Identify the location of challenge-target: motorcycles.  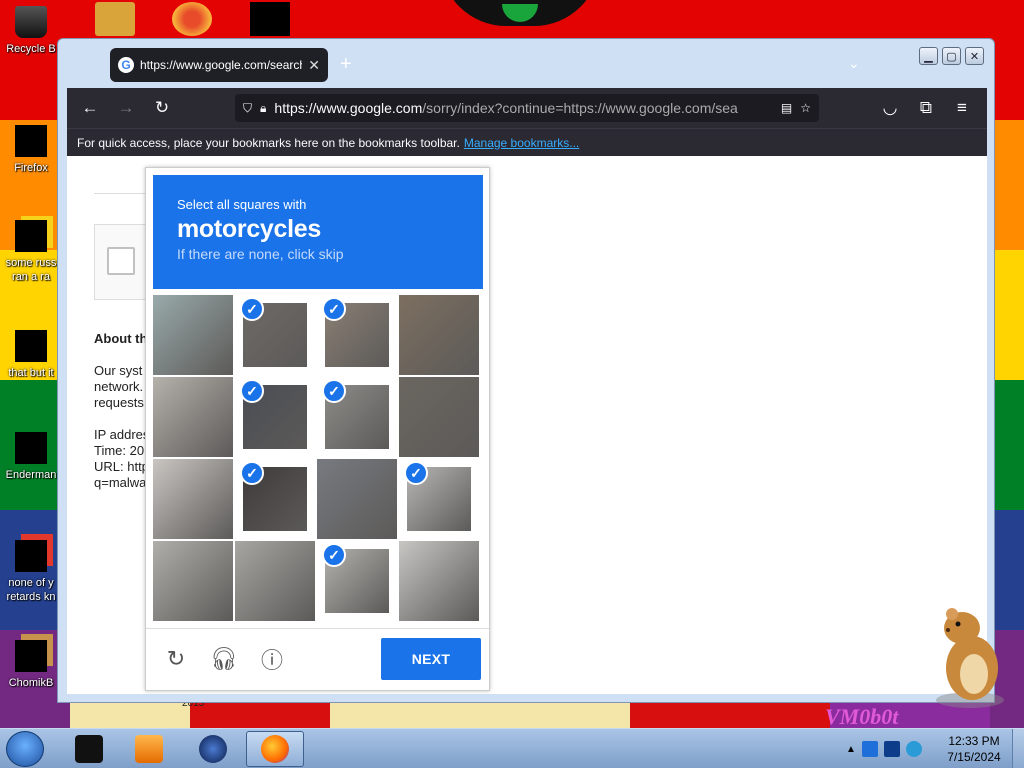
(249, 229).